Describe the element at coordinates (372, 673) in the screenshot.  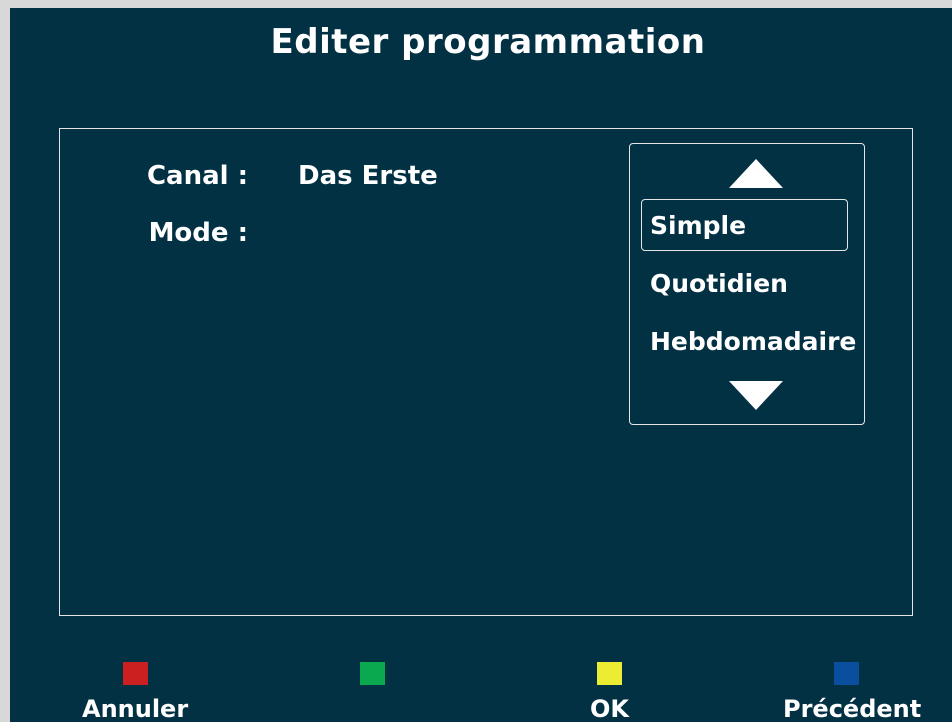
I see `green-key-icon` at that location.